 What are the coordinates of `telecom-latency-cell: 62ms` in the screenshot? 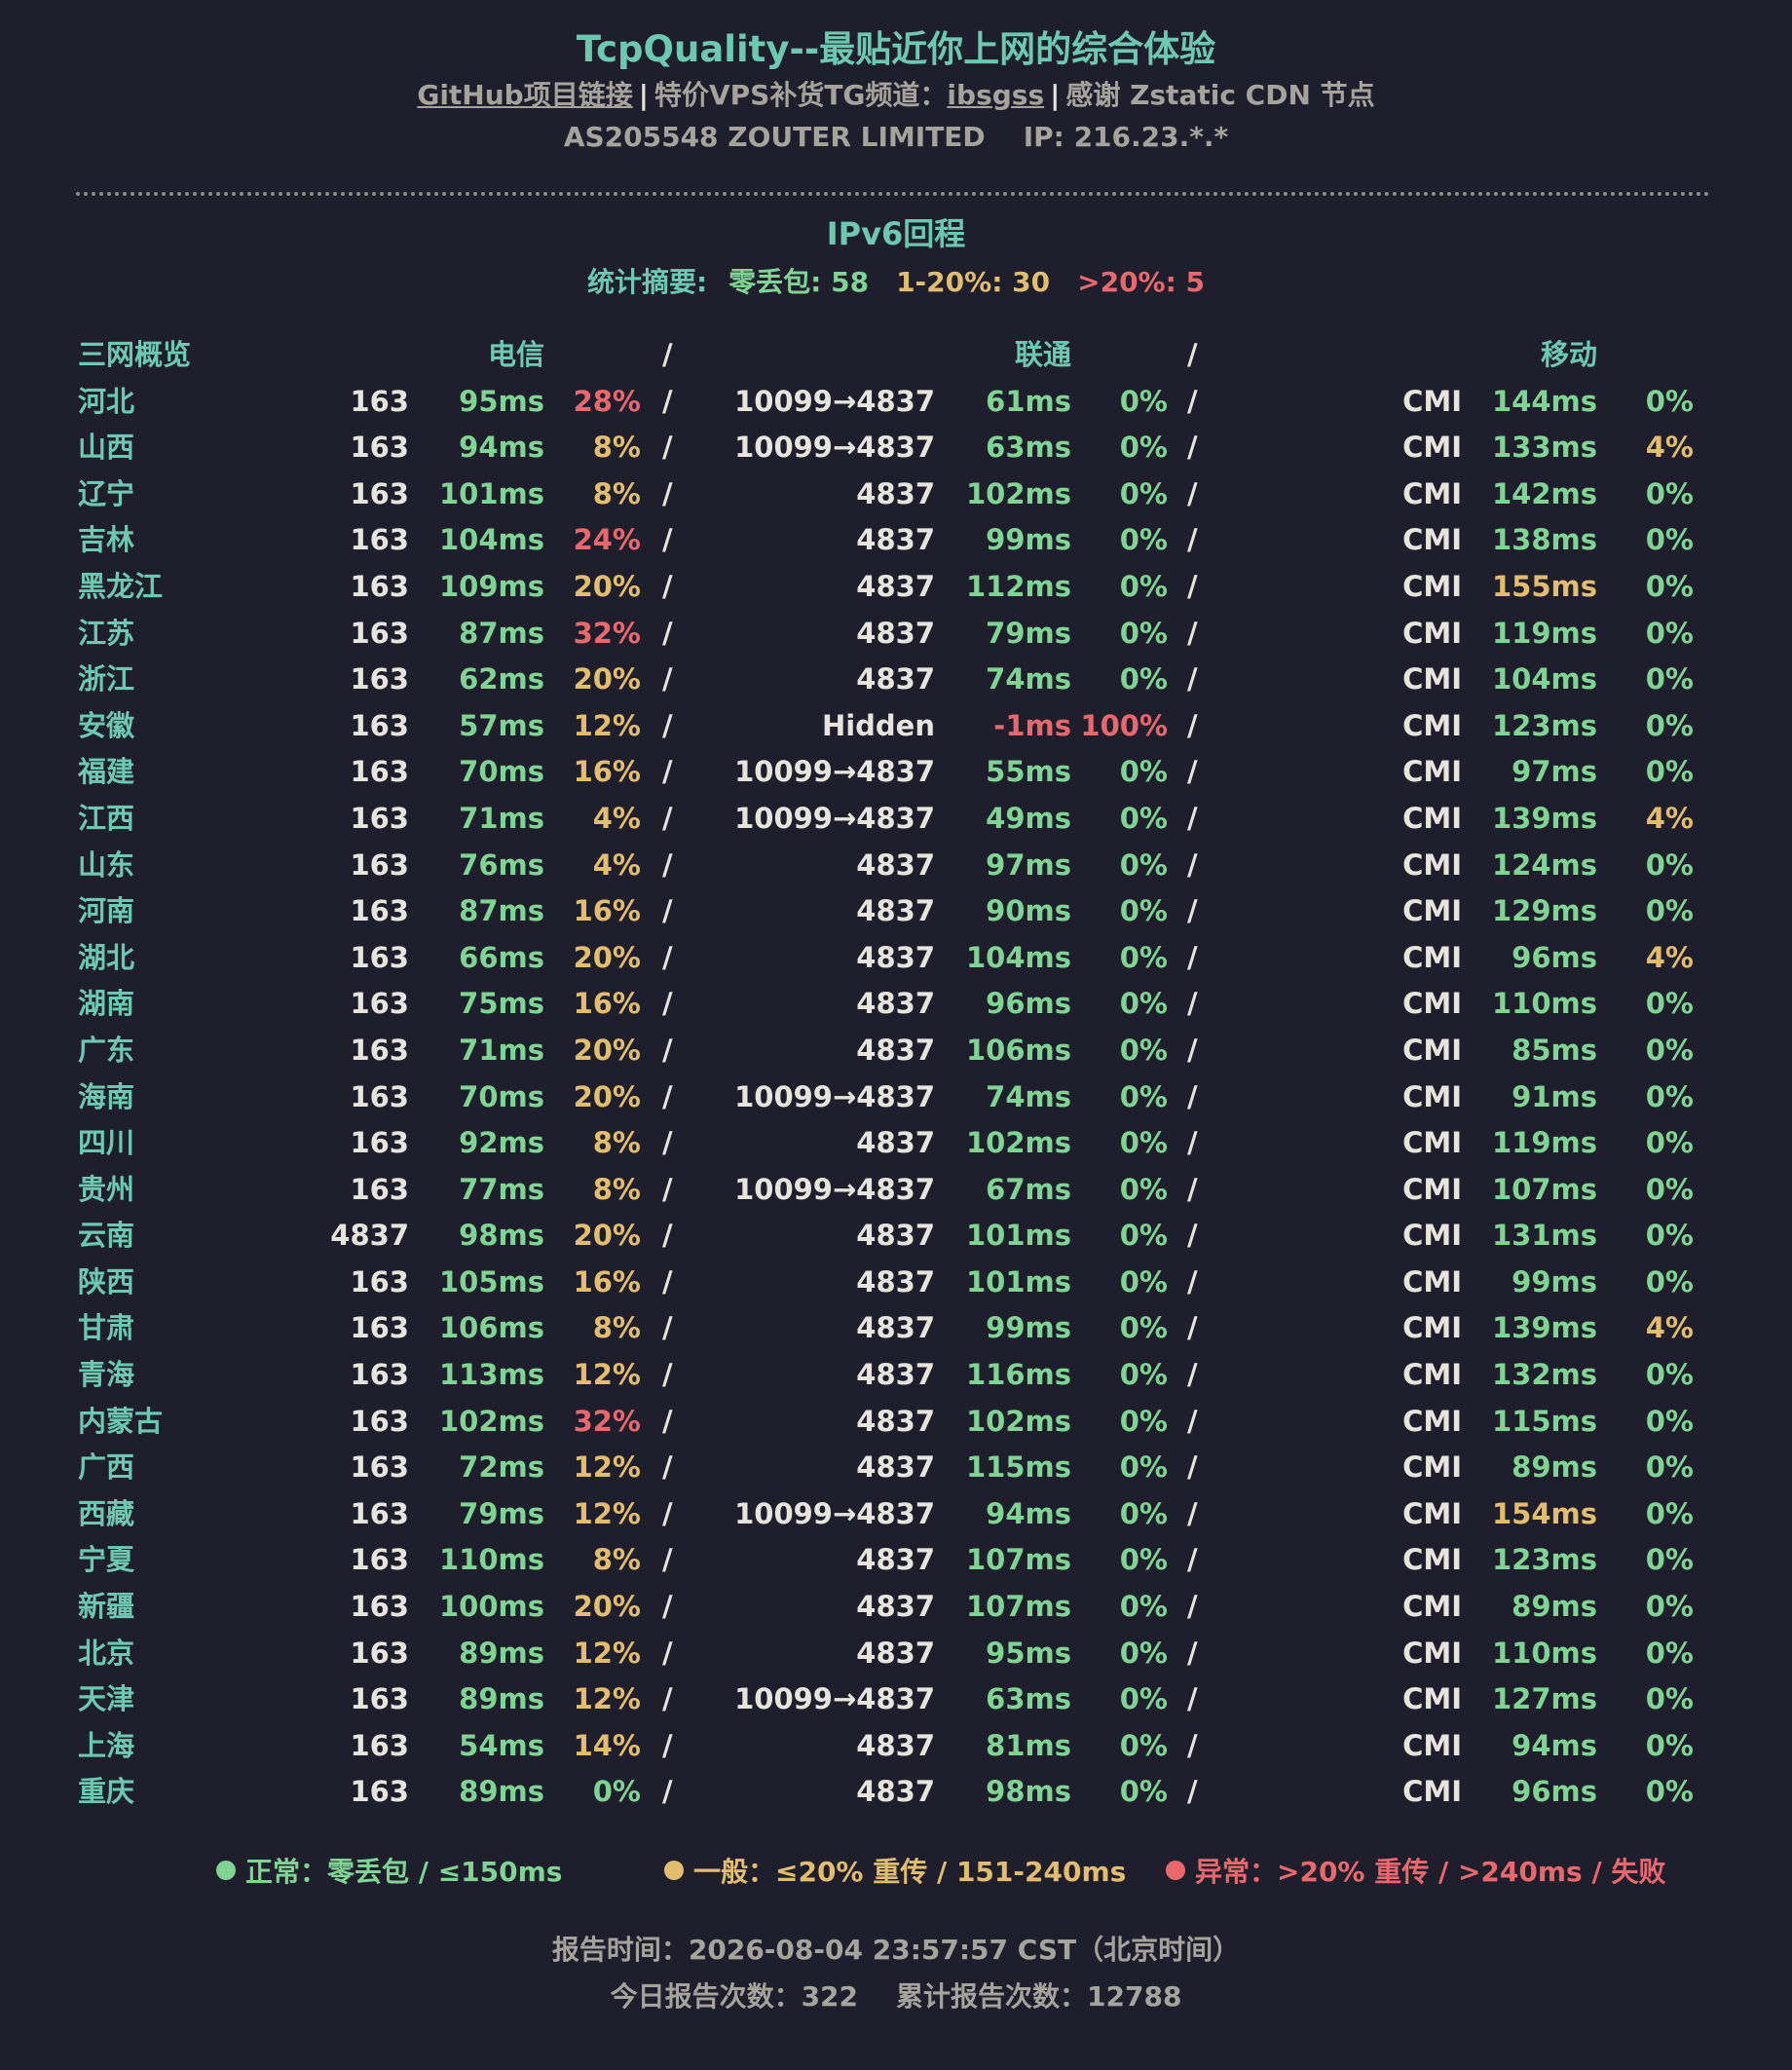 It's located at (501, 679).